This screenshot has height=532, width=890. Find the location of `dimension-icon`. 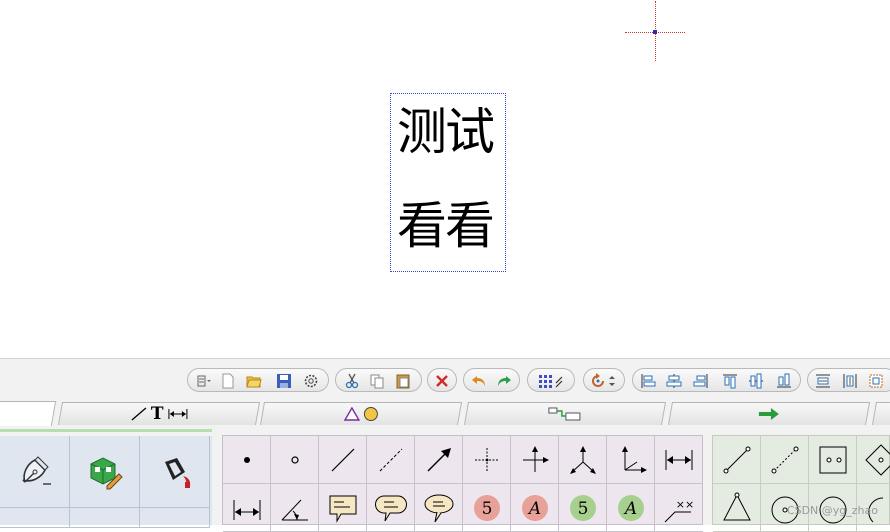

dimension-icon is located at coordinates (177, 414).